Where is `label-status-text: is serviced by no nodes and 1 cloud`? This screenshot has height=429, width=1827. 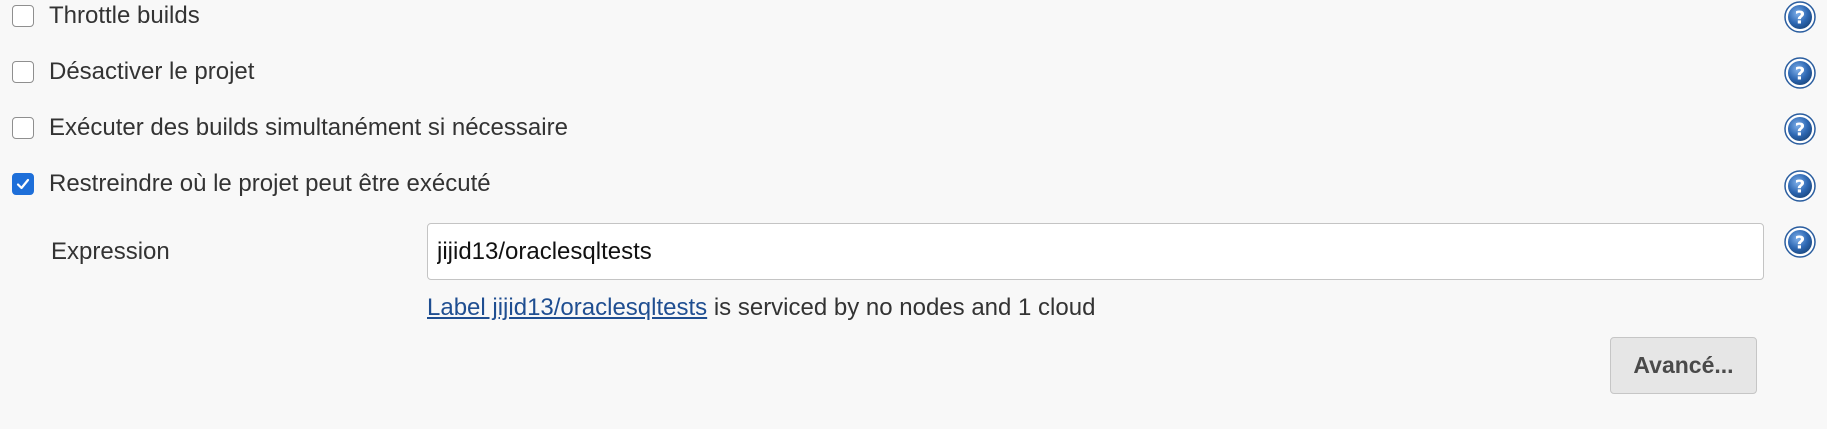
label-status-text: is serviced by no nodes and 1 cloud is located at coordinates (901, 307).